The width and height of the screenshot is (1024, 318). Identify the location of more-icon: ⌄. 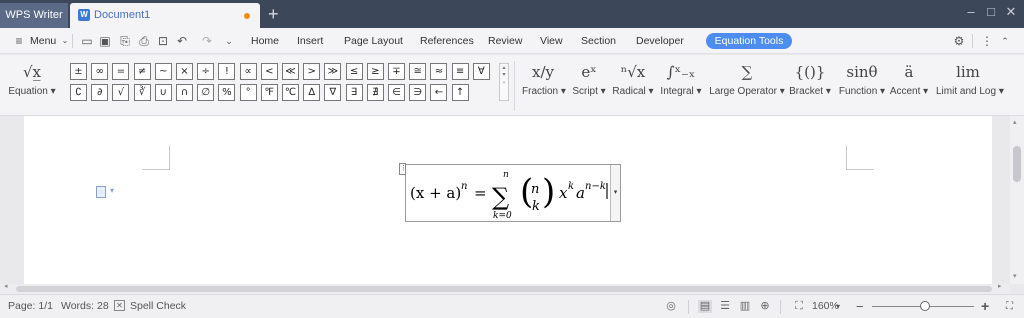
(229, 41).